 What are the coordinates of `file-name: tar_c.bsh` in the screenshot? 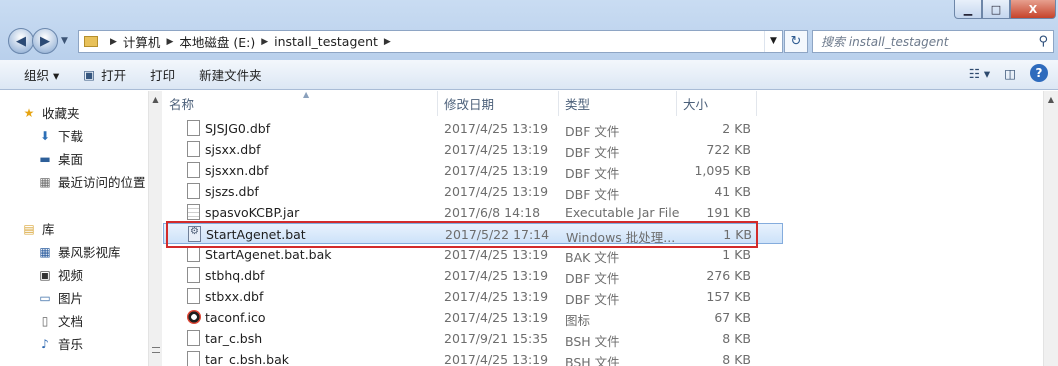 It's located at (234, 338).